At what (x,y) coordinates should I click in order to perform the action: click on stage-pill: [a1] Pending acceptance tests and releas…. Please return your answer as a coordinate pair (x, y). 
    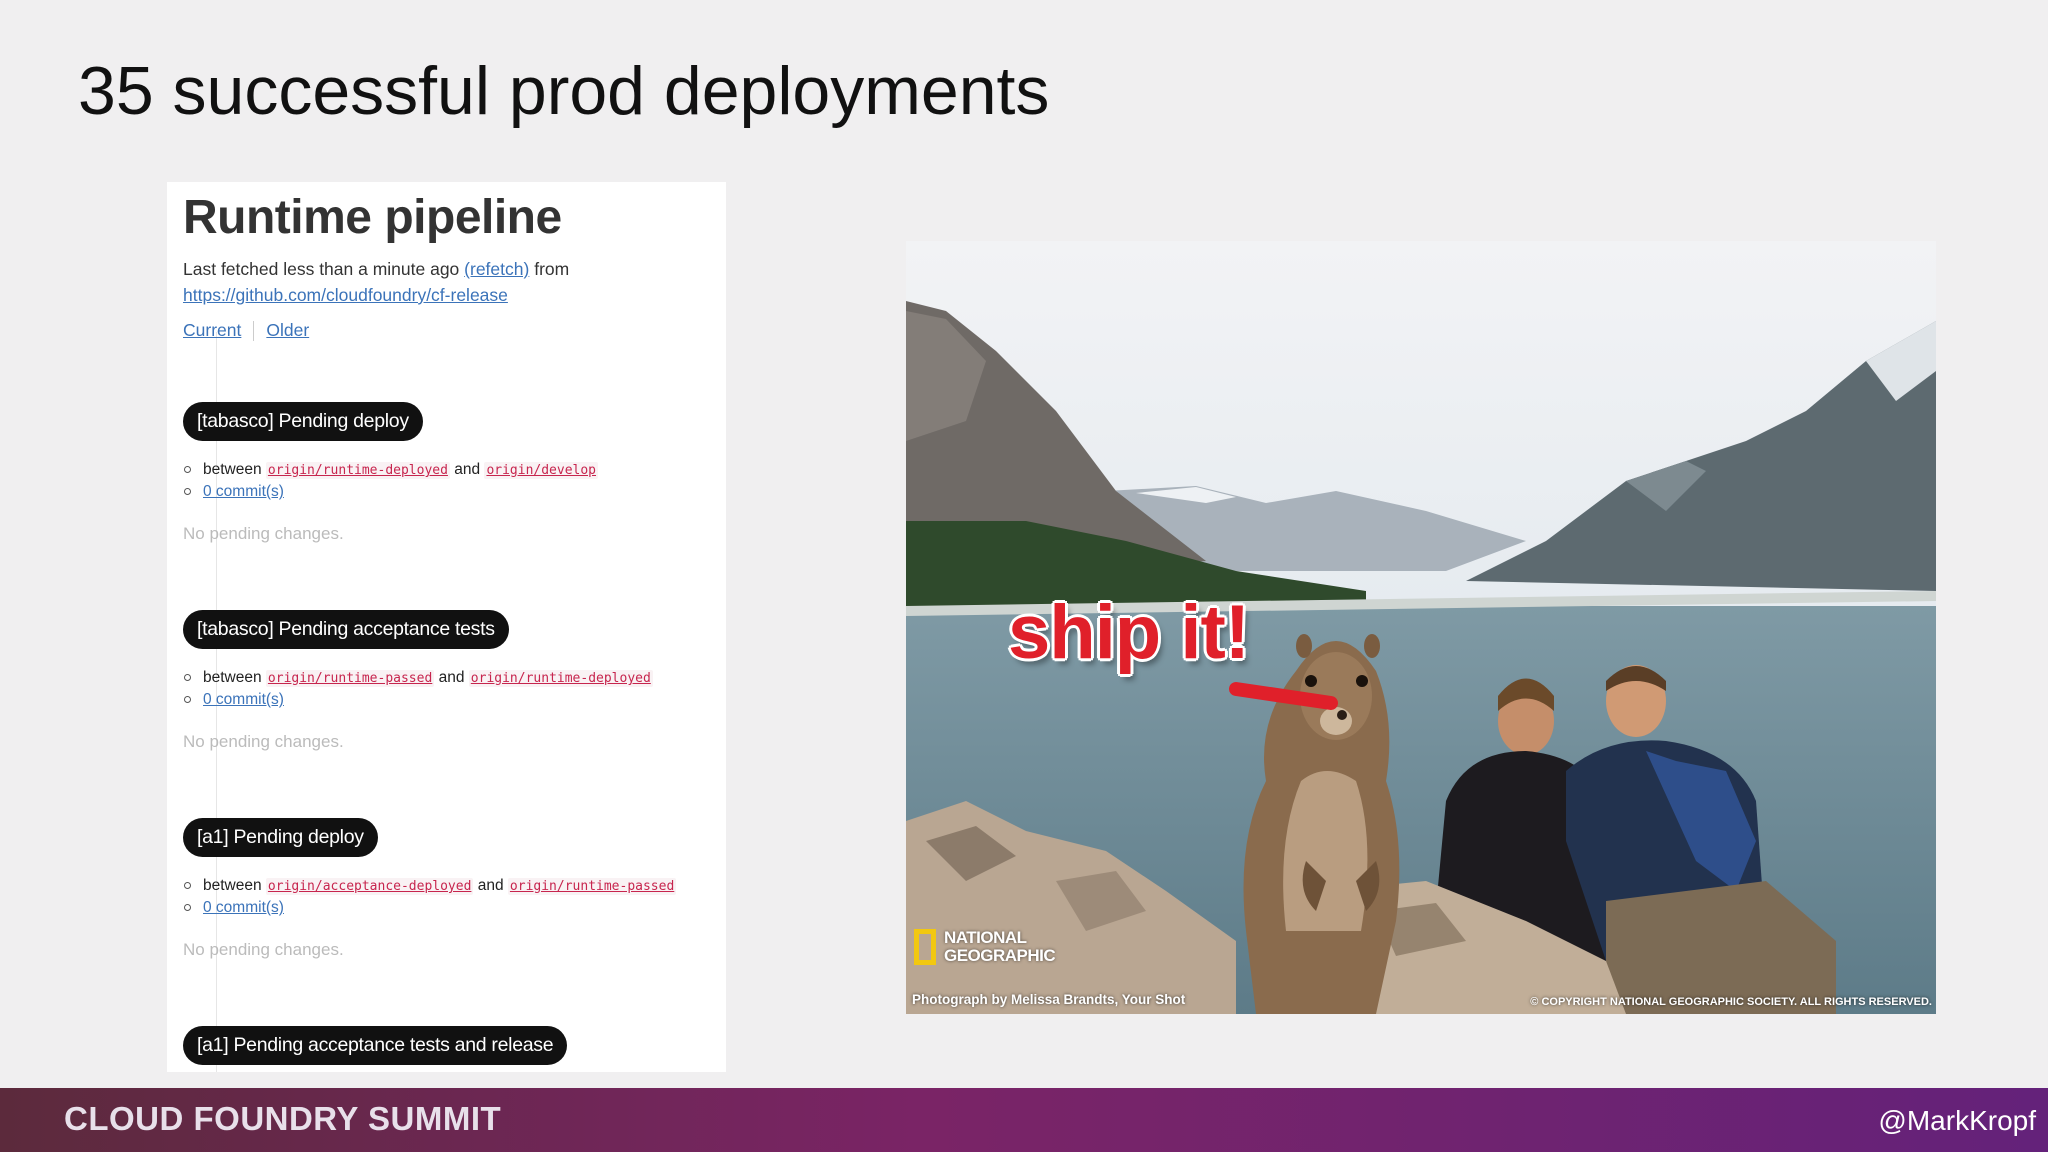
    Looking at the image, I should click on (375, 1045).